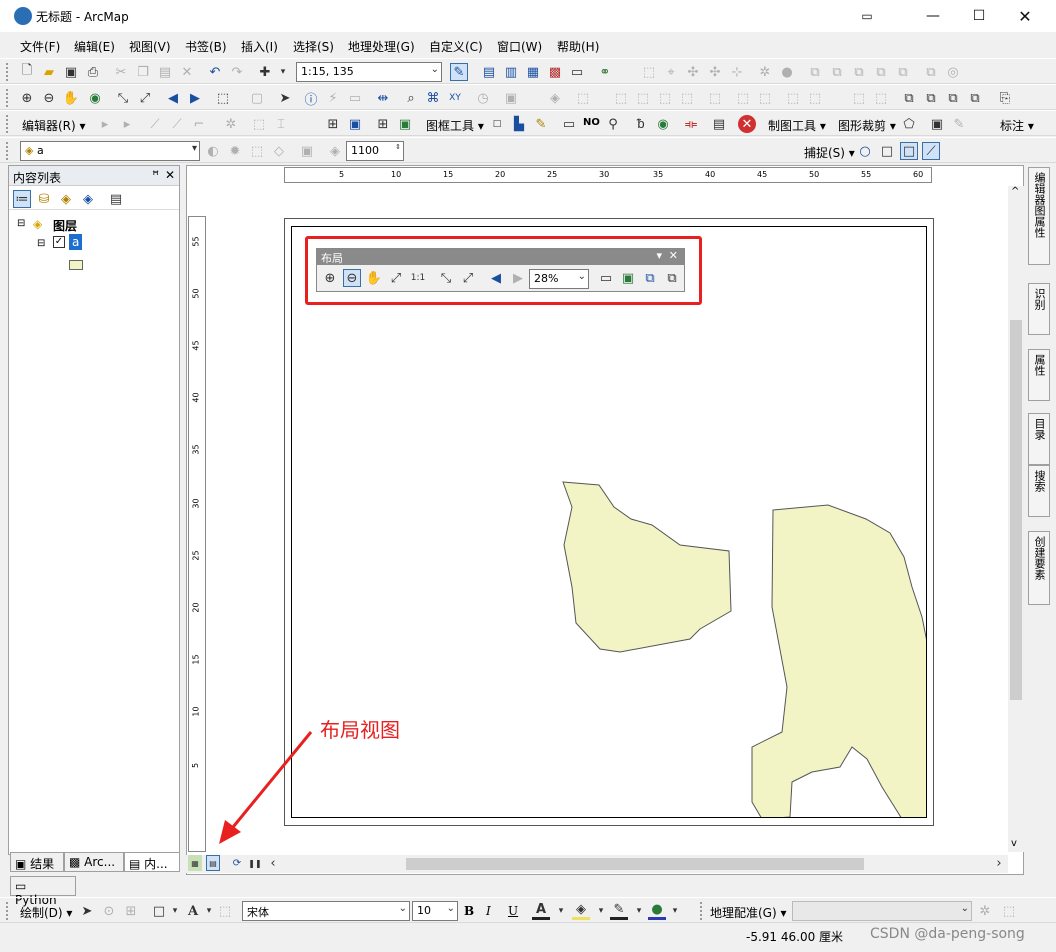  What do you see at coordinates (49, 98) in the screenshot?
I see `zoom-out-icon: ⊖` at bounding box center [49, 98].